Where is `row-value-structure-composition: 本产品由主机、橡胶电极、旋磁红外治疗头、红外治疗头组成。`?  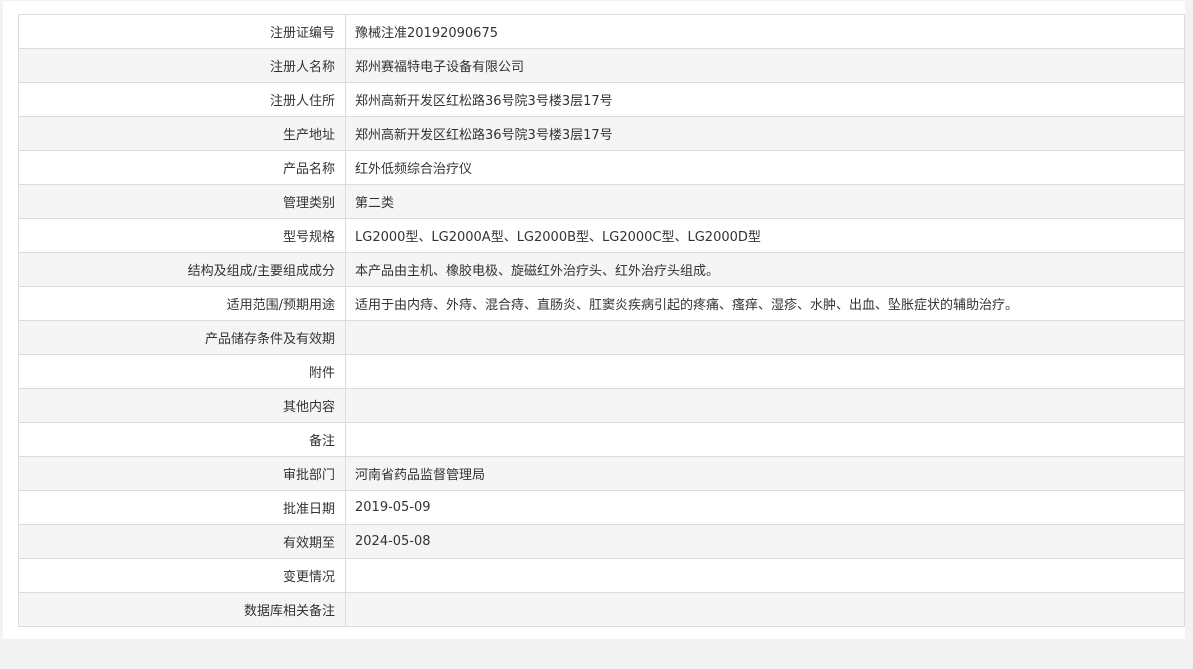
row-value-structure-composition: 本产品由主机、橡胶电极、旋磁红外治疗头、红外治疗头组成。 is located at coordinates (765, 269).